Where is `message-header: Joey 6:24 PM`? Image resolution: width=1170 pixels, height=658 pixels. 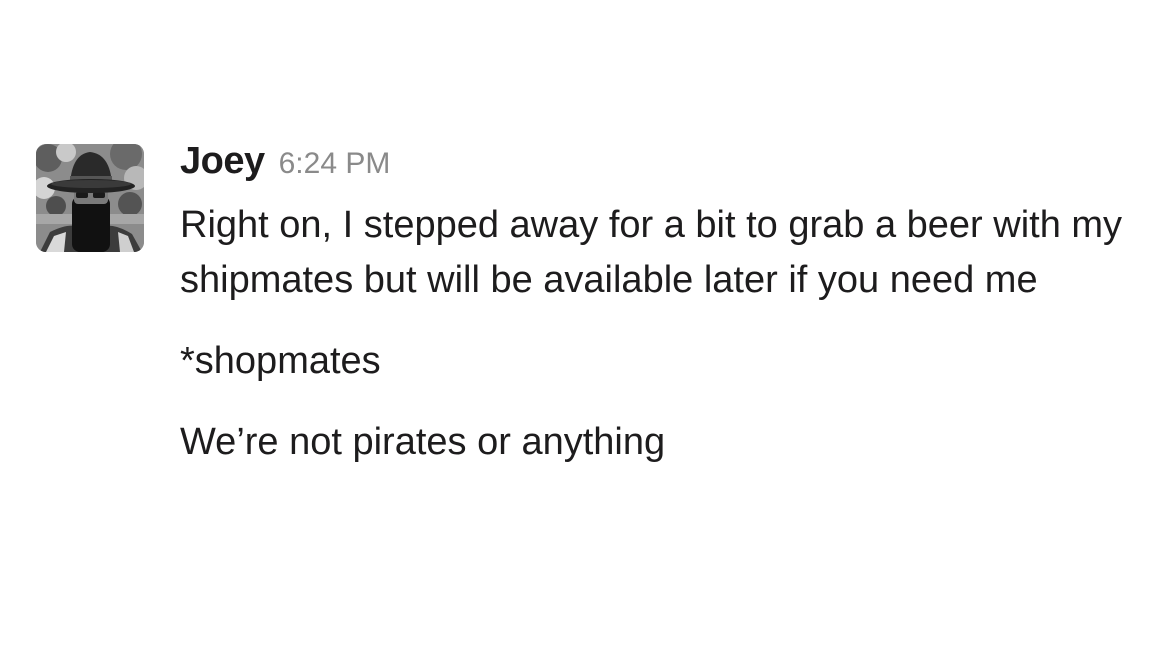 message-header: Joey 6:24 PM is located at coordinates (663, 168).